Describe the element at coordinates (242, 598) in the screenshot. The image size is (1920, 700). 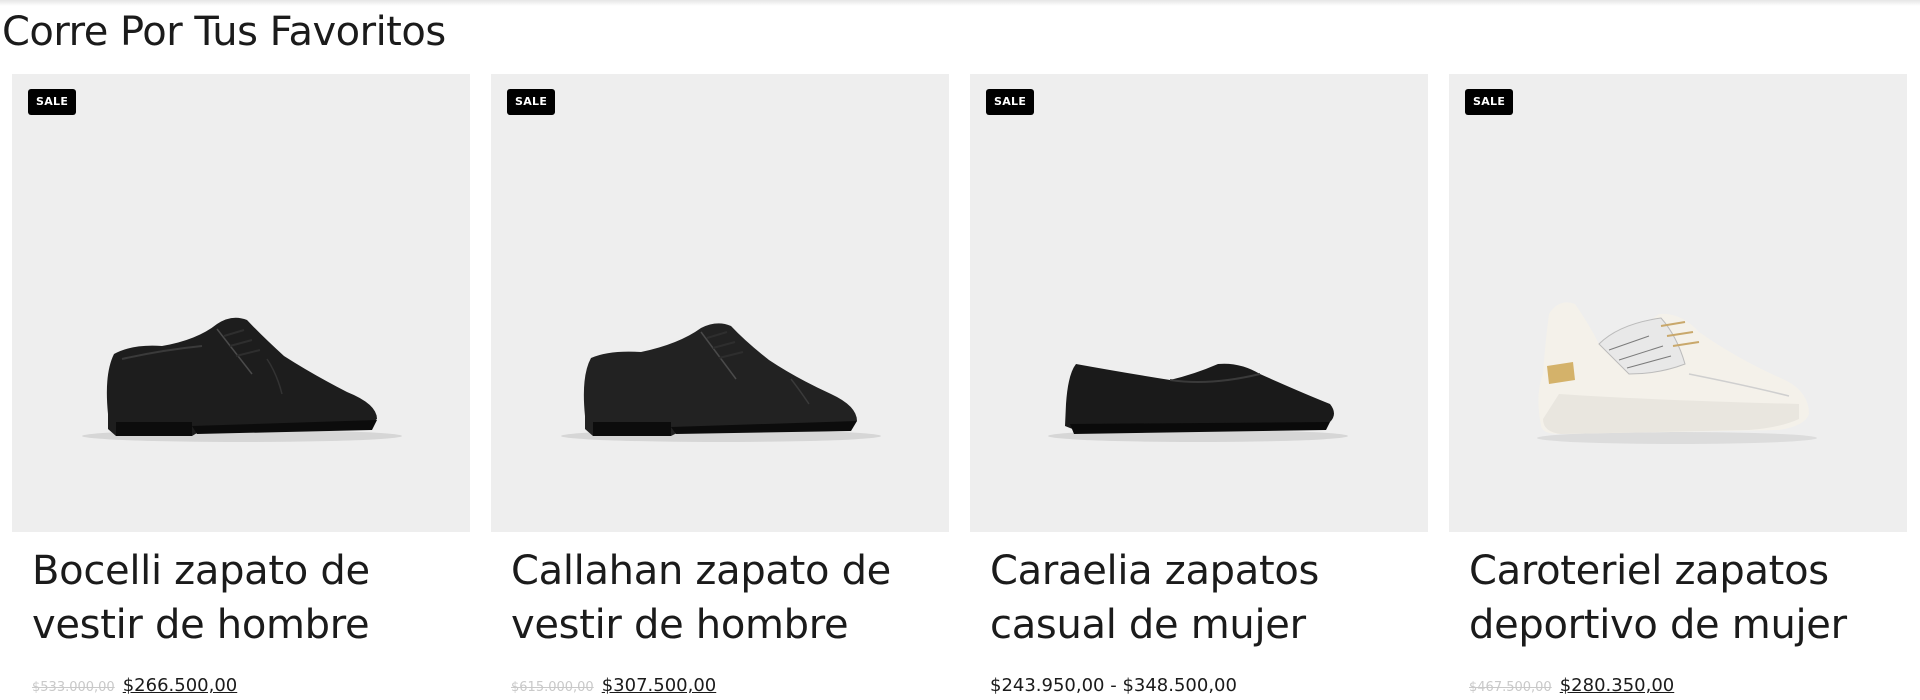
I see `product-name: Bocelli zapato de vestir de hombre` at that location.